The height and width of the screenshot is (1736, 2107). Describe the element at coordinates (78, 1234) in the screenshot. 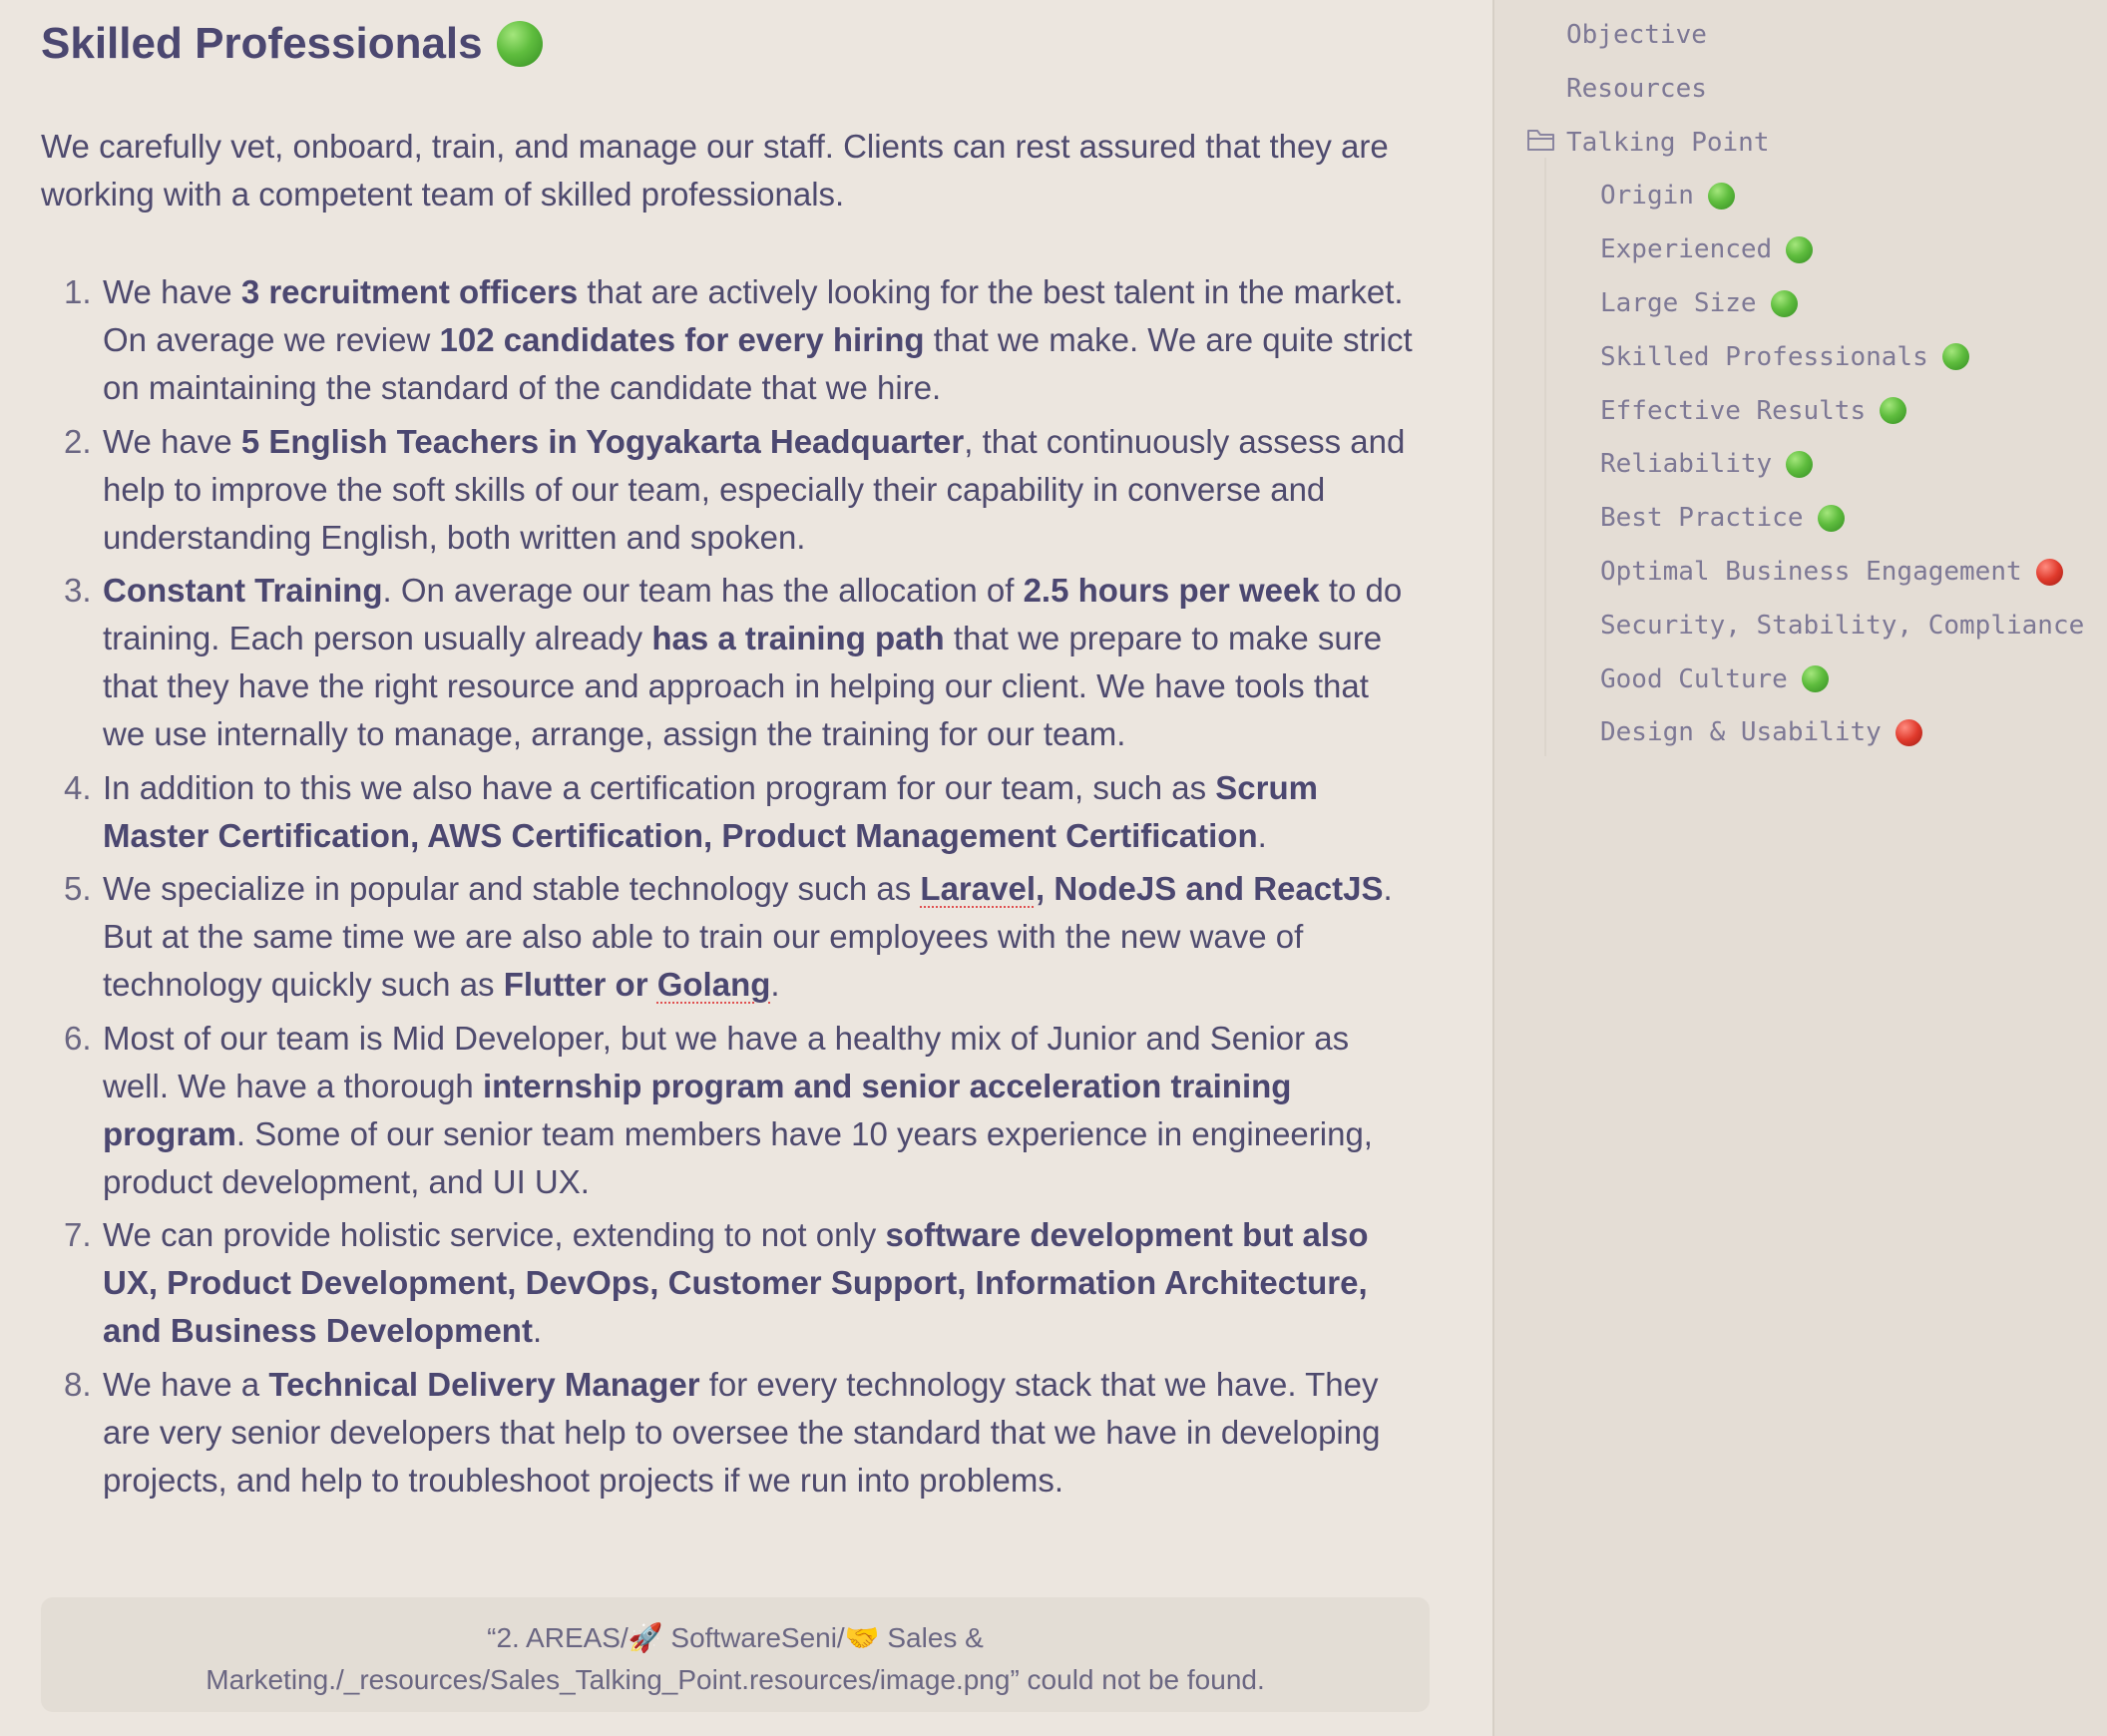

I see `list-item-number: 7.` at that location.